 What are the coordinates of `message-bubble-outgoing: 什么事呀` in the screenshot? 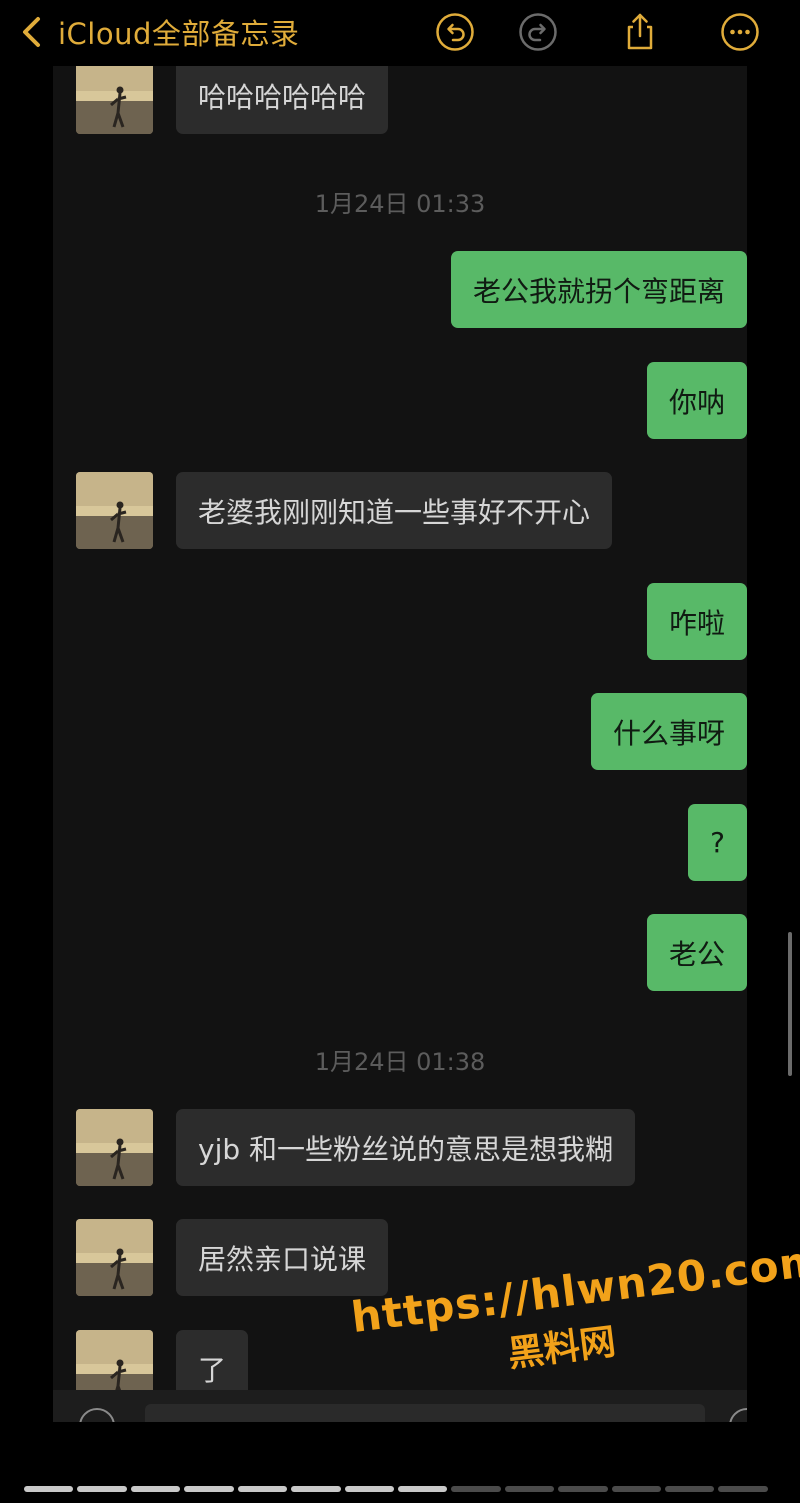 It's located at (668, 731).